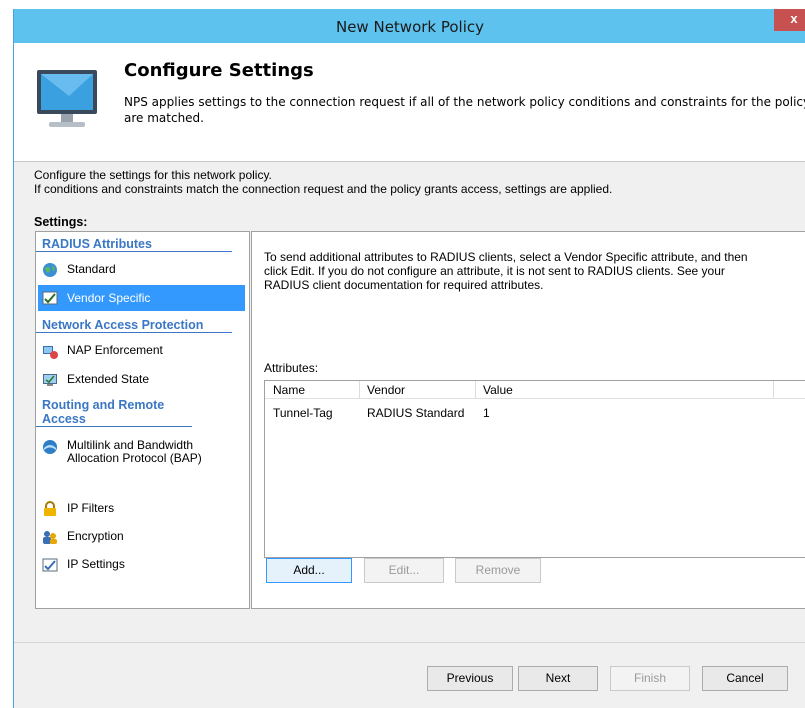 The image size is (805, 708). Describe the element at coordinates (745, 678) in the screenshot. I see `cancel-button: Cancel` at that location.